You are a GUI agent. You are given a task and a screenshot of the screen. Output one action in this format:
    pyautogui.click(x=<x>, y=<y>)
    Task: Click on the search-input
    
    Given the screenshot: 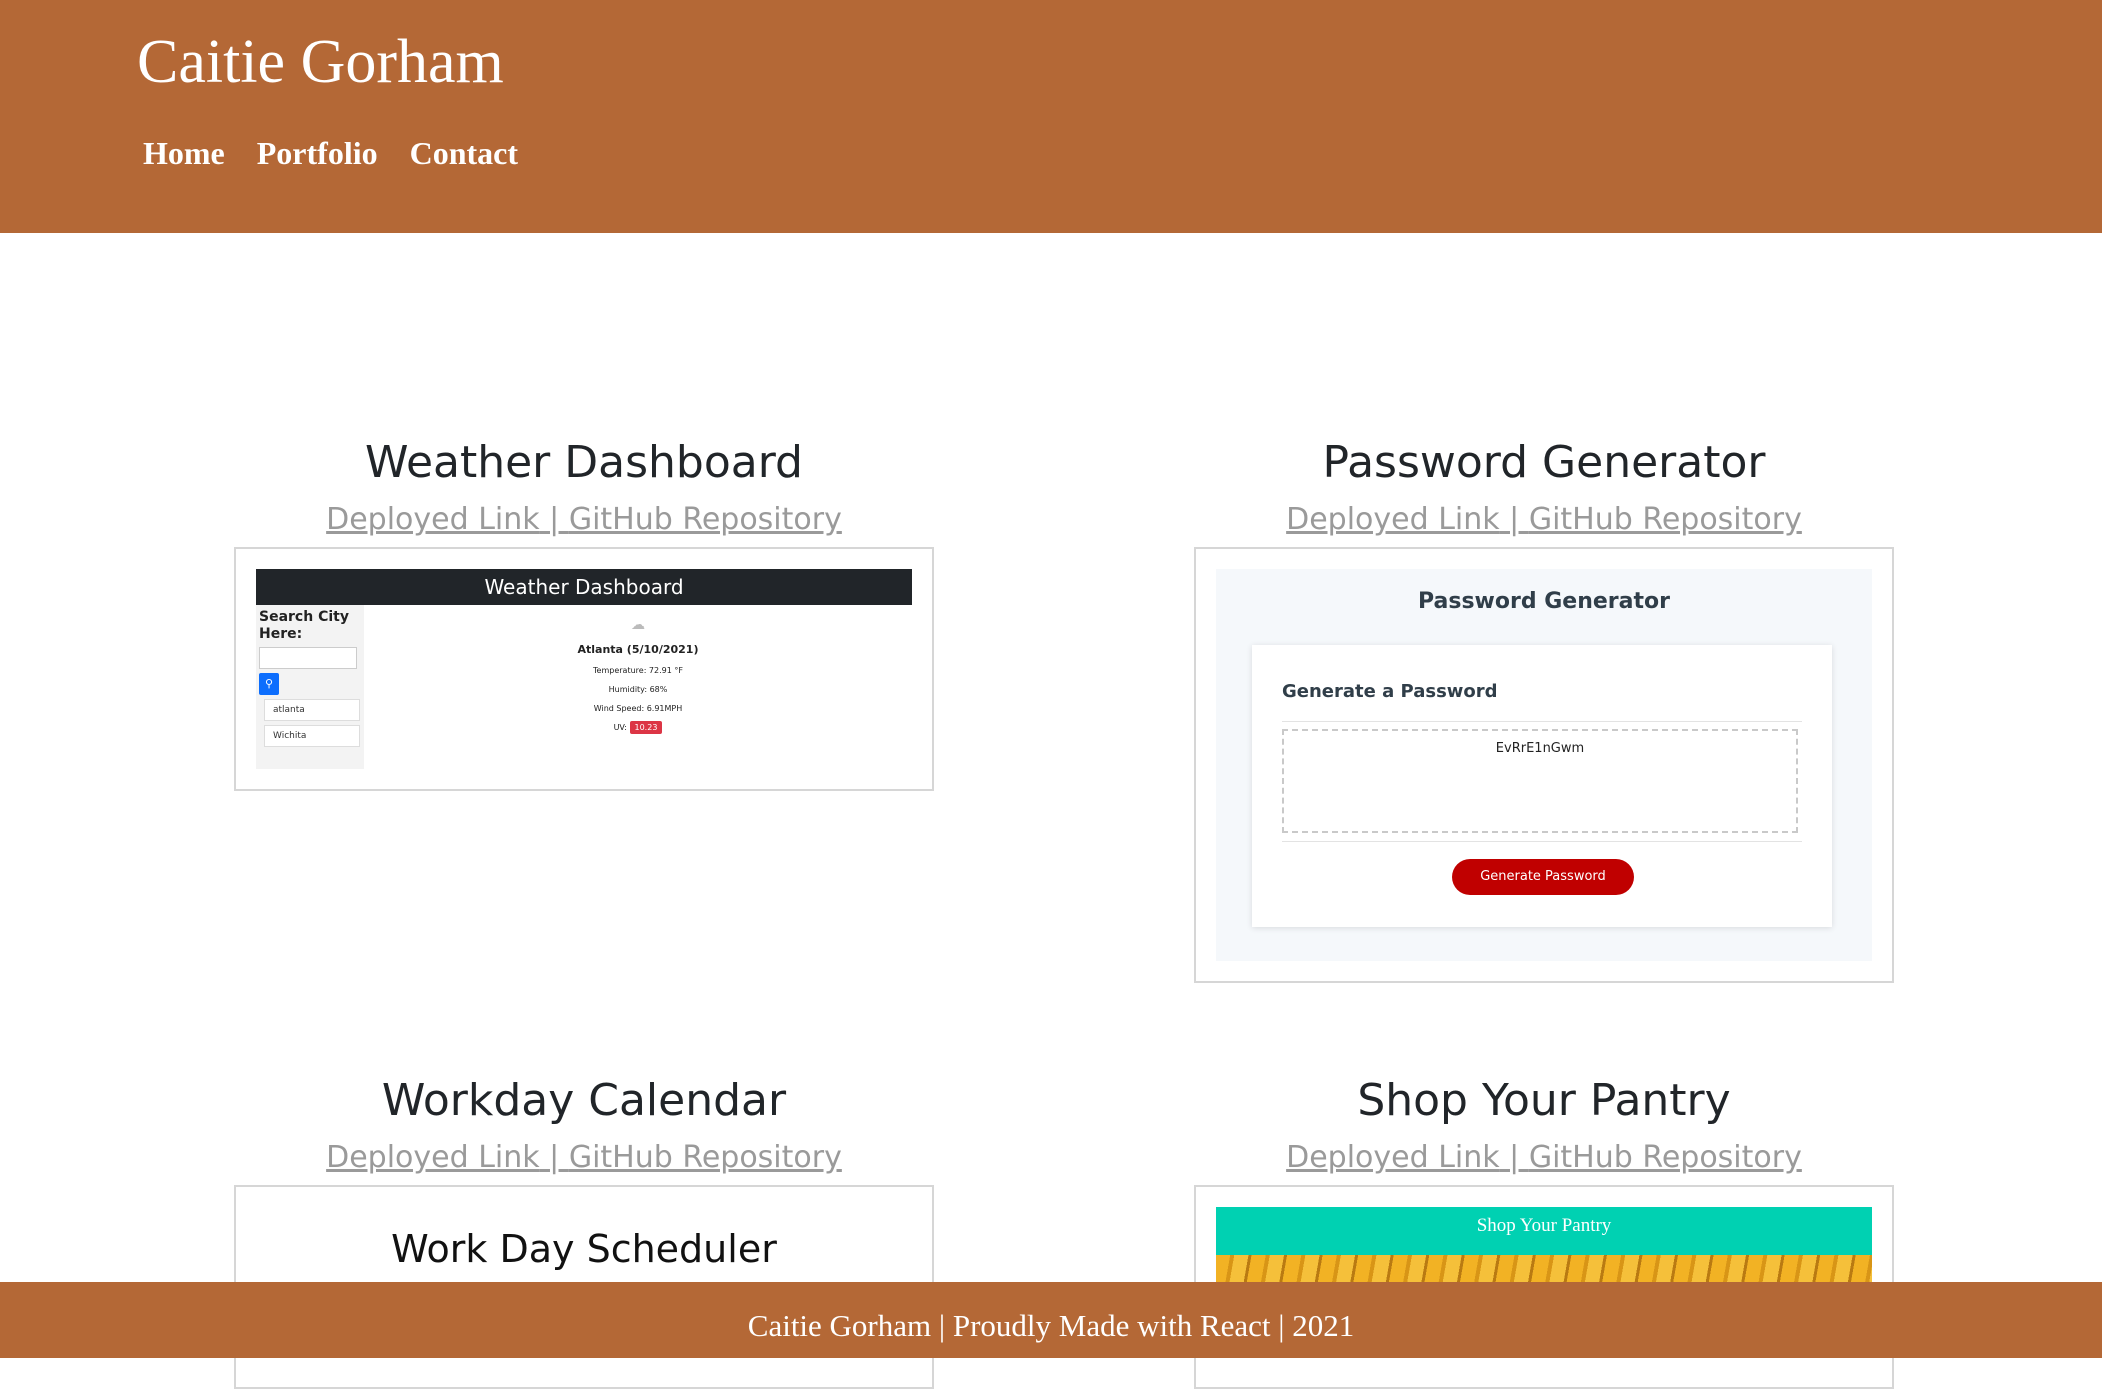 What is the action you would take?
    pyautogui.click(x=308, y=658)
    